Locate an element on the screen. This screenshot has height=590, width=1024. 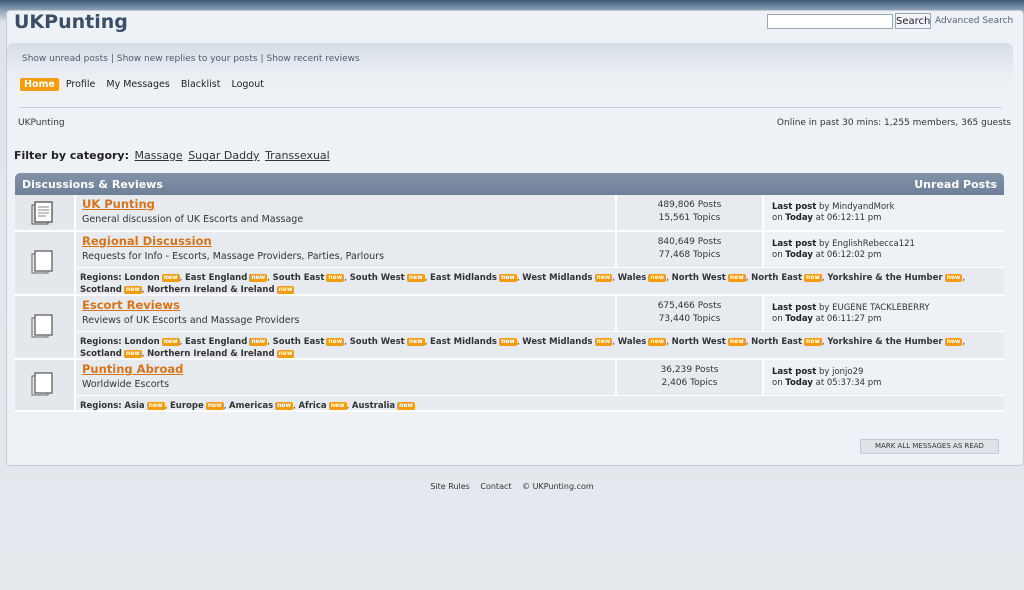
subforum-link: Africa is located at coordinates (312, 406).